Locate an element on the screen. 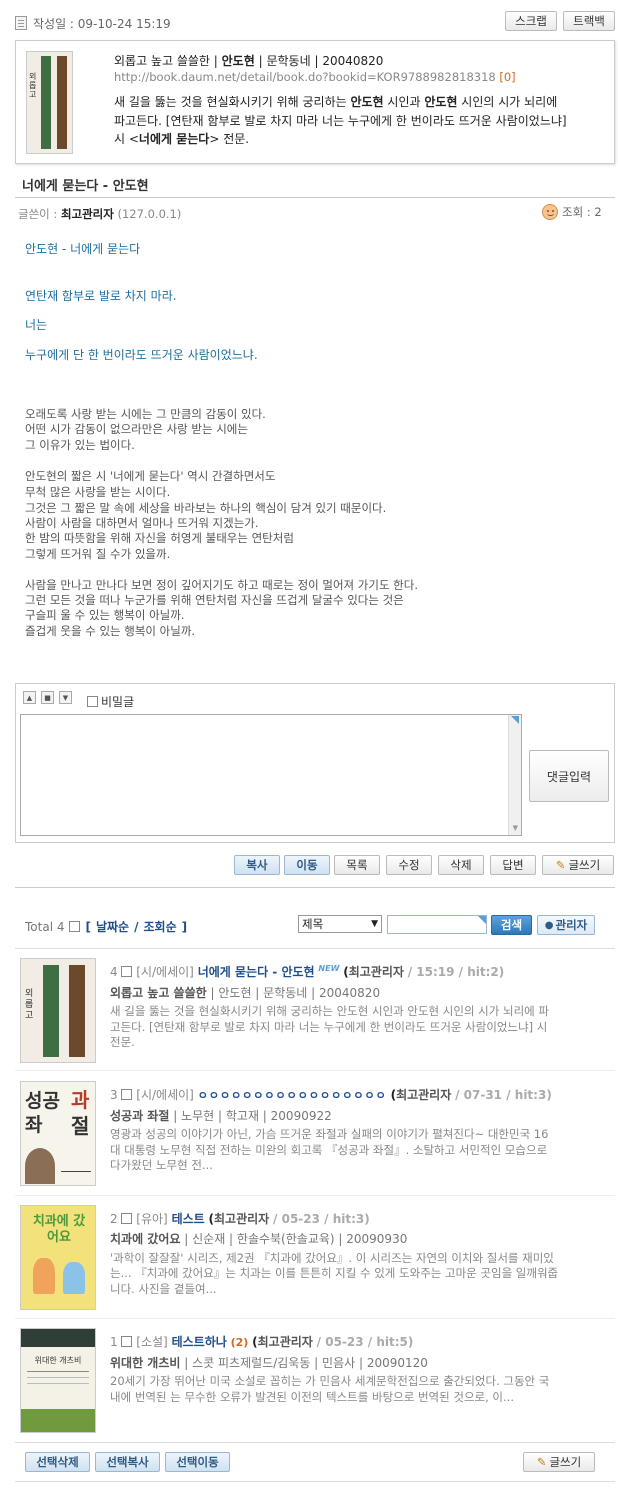 The height and width of the screenshot is (1490, 618). trackback-button: 트랙백 is located at coordinates (589, 21).